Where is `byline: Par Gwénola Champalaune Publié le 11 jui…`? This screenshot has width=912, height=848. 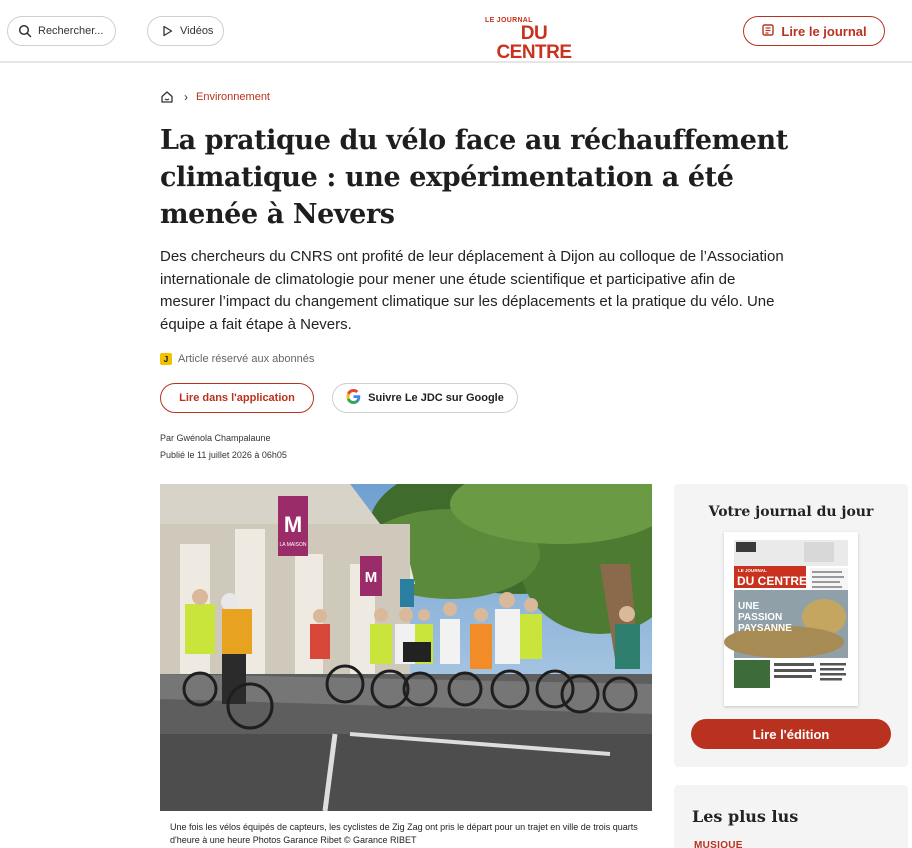 byline: Par Gwénola Champalaune Publié le 11 jui… is located at coordinates (223, 447).